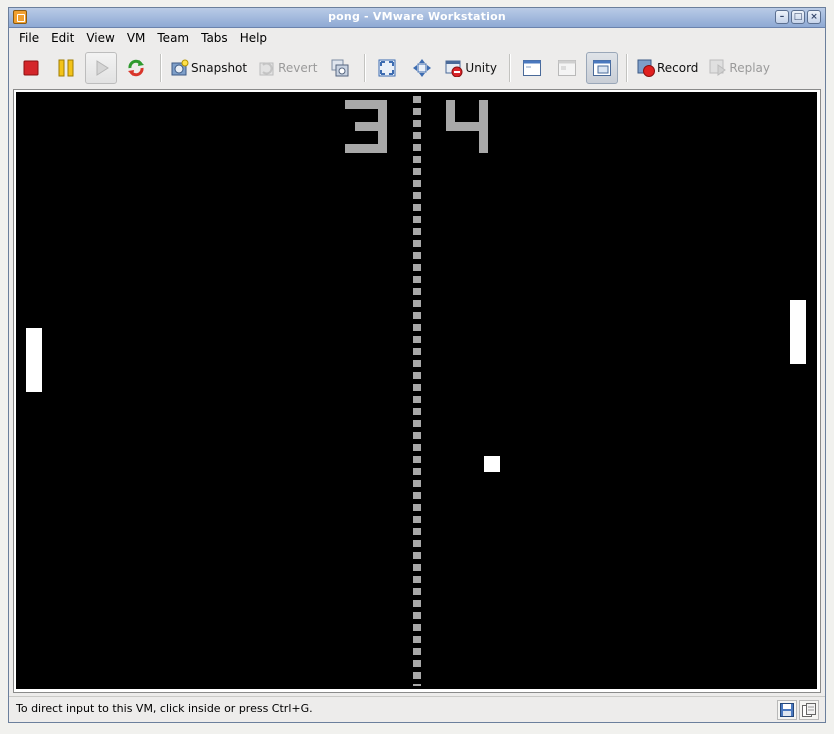 The image size is (834, 734). Describe the element at coordinates (492, 464) in the screenshot. I see `ball` at that location.